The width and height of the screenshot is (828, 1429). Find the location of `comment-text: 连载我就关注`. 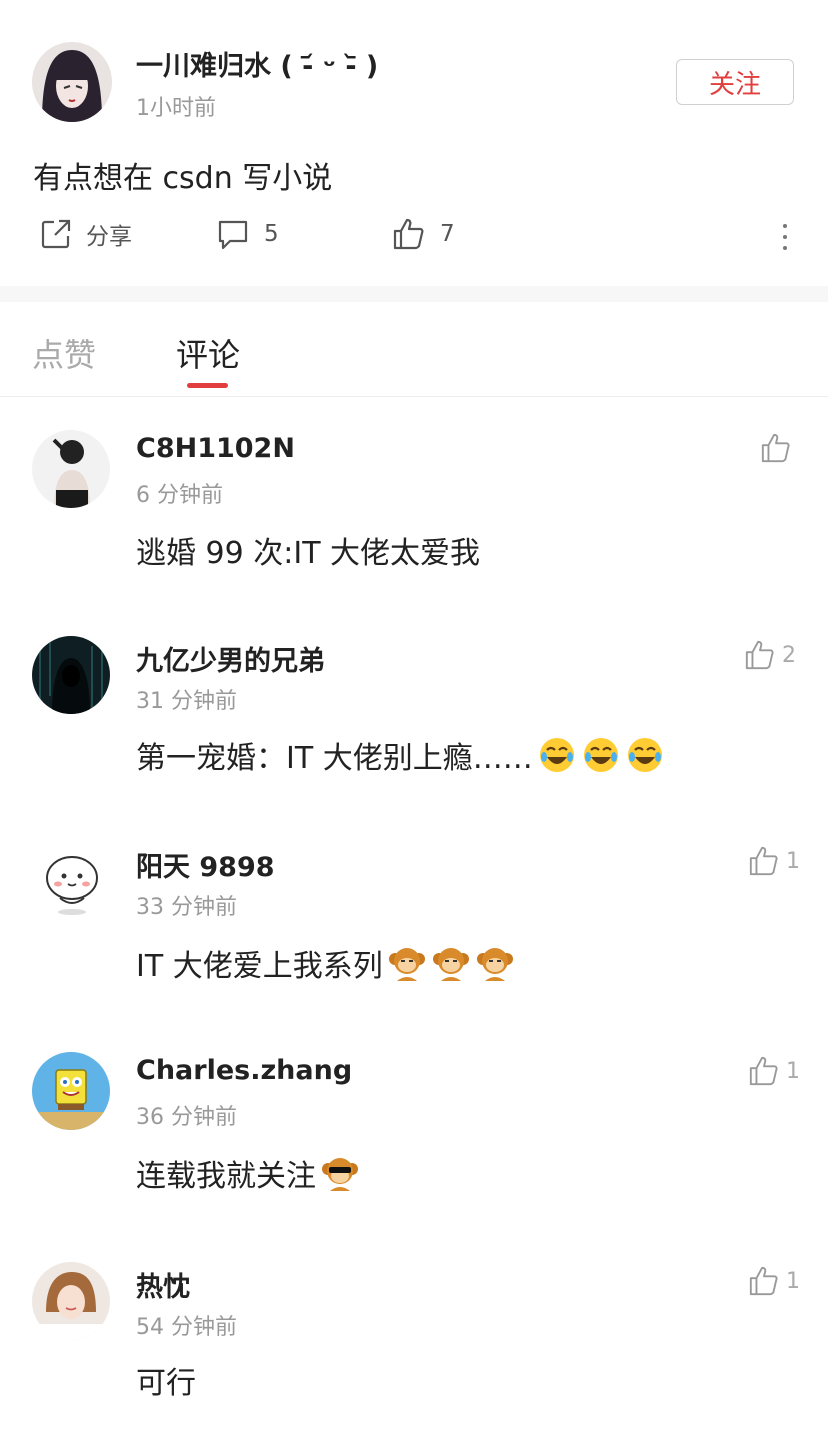

comment-text: 连载我就关注 is located at coordinates (248, 1173).